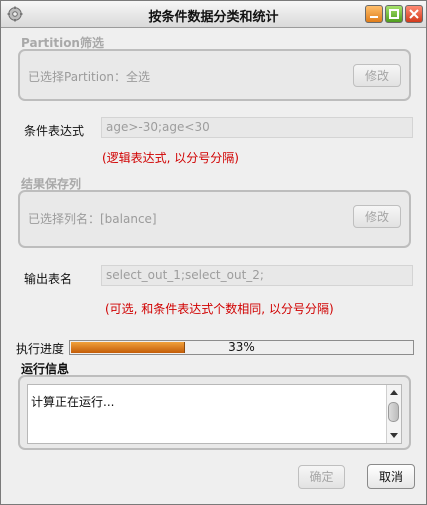 The height and width of the screenshot is (505, 427). What do you see at coordinates (257, 127) in the screenshot?
I see `condition-input: age>-30;age<30` at bounding box center [257, 127].